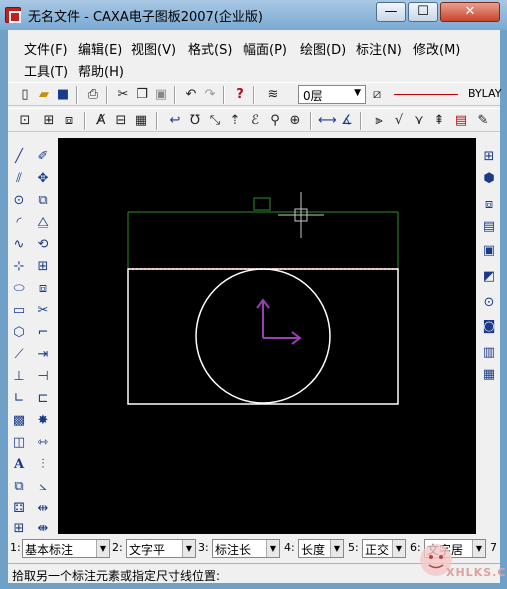 The image size is (507, 589). I want to click on table-tool-icon: ⊞, so click(19, 529).